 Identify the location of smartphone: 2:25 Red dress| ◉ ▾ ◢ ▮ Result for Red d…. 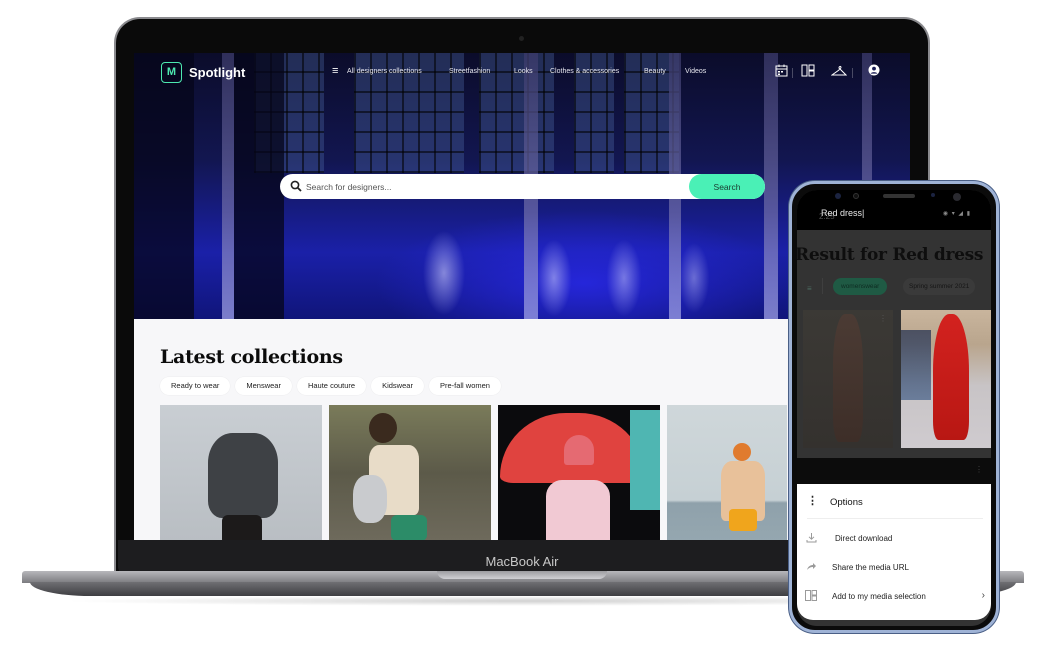
(894, 407).